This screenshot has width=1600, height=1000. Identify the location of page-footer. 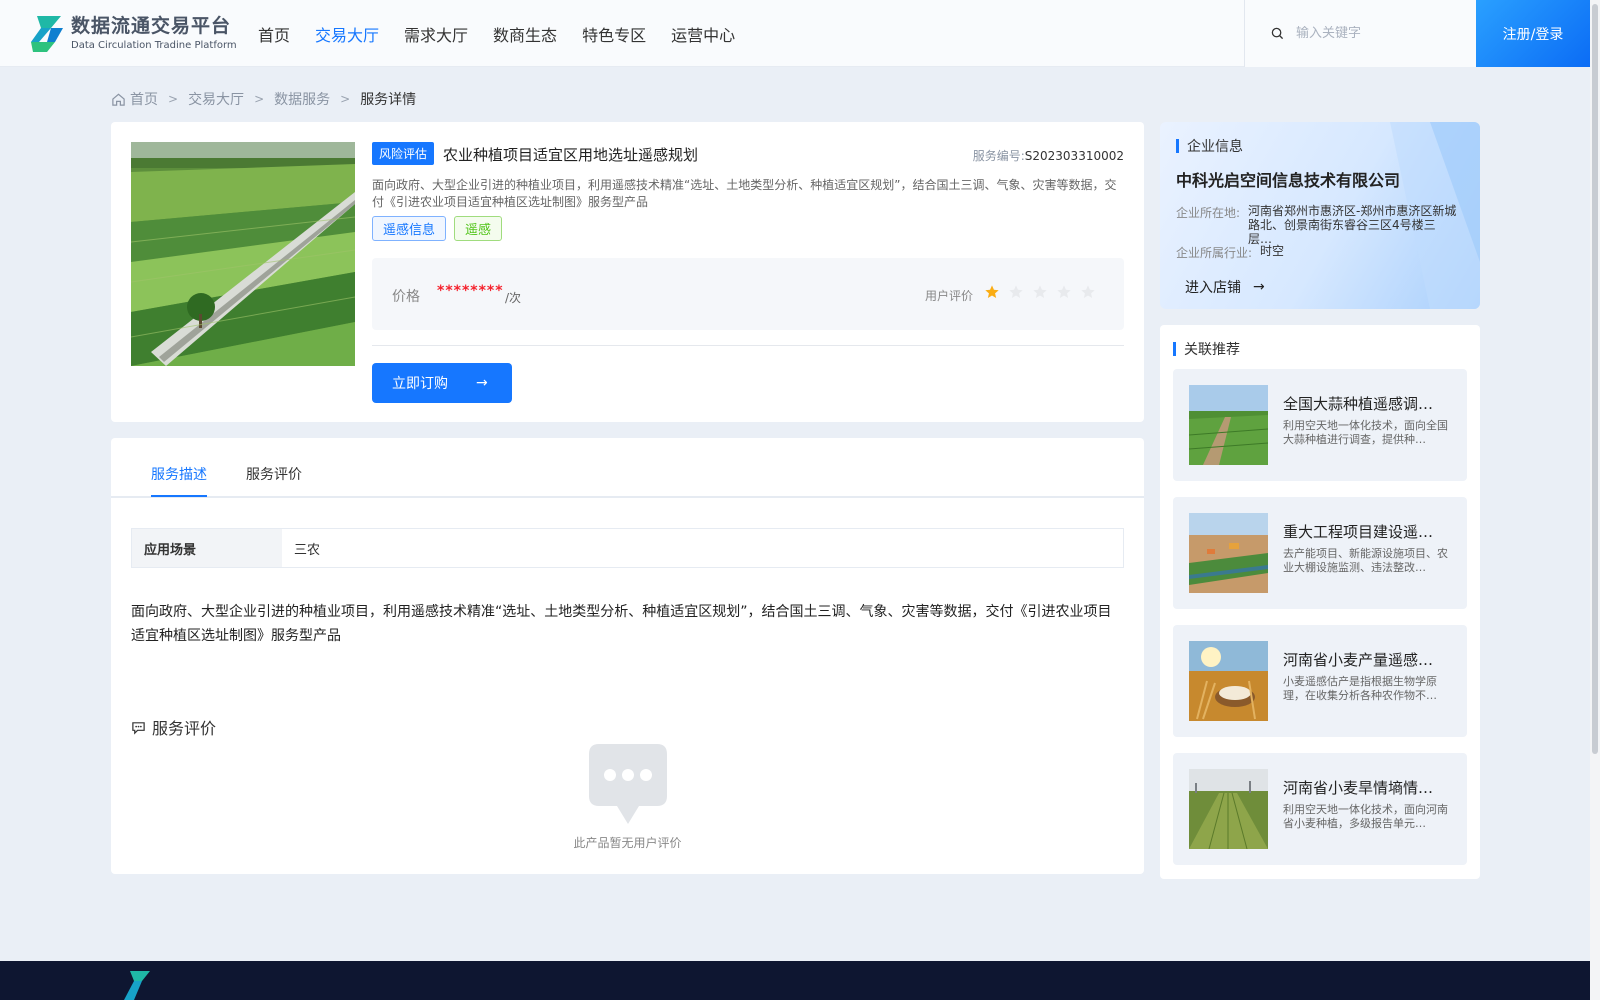
(795, 980).